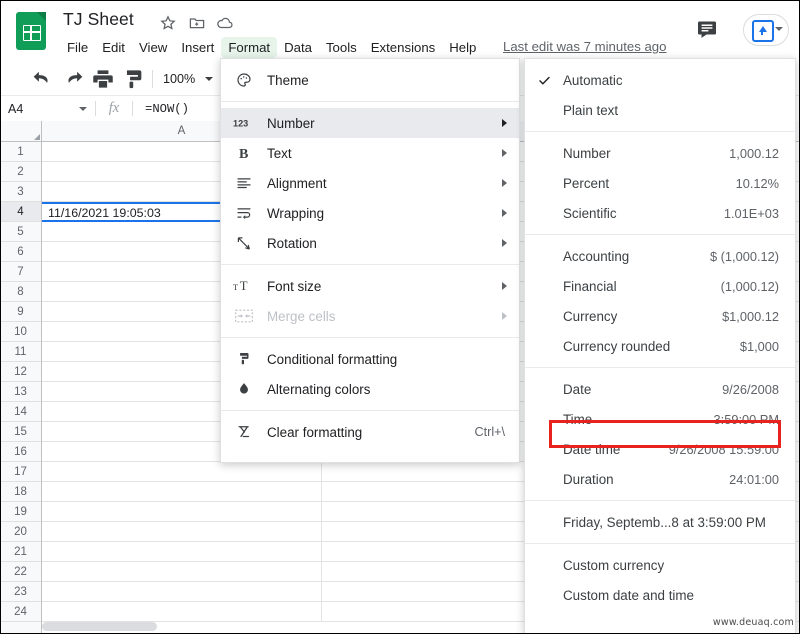 The image size is (800, 634). What do you see at coordinates (370, 286) in the screenshot?
I see `format-menu-item-font-size: T T Font size` at bounding box center [370, 286].